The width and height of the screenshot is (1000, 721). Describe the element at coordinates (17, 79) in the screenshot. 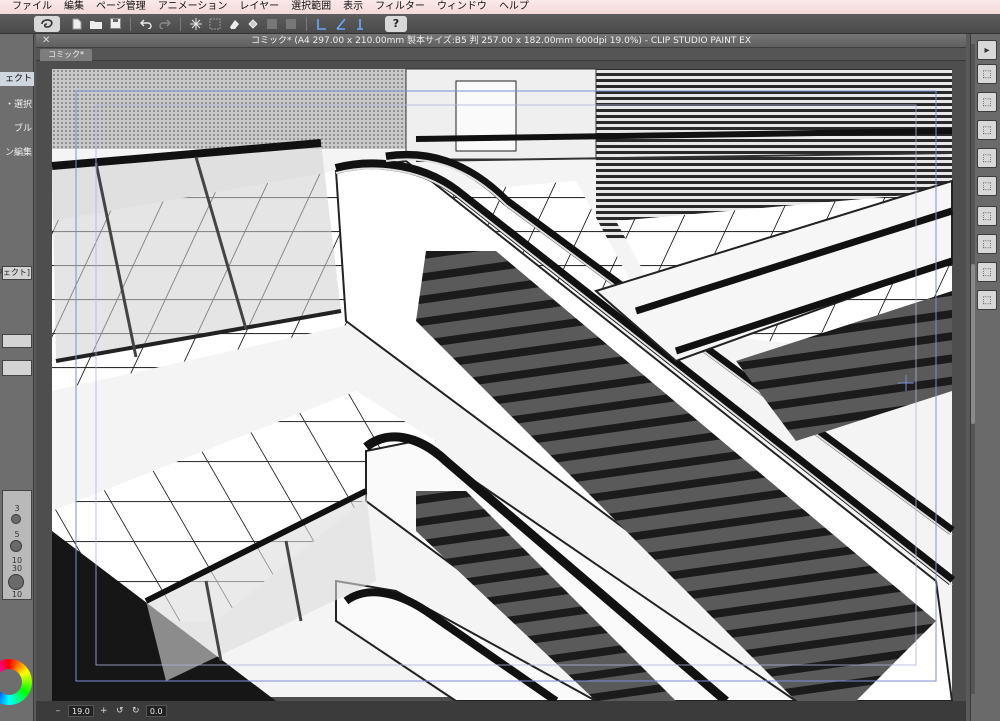

I see `sub-tool-tab-object: ェクト` at that location.